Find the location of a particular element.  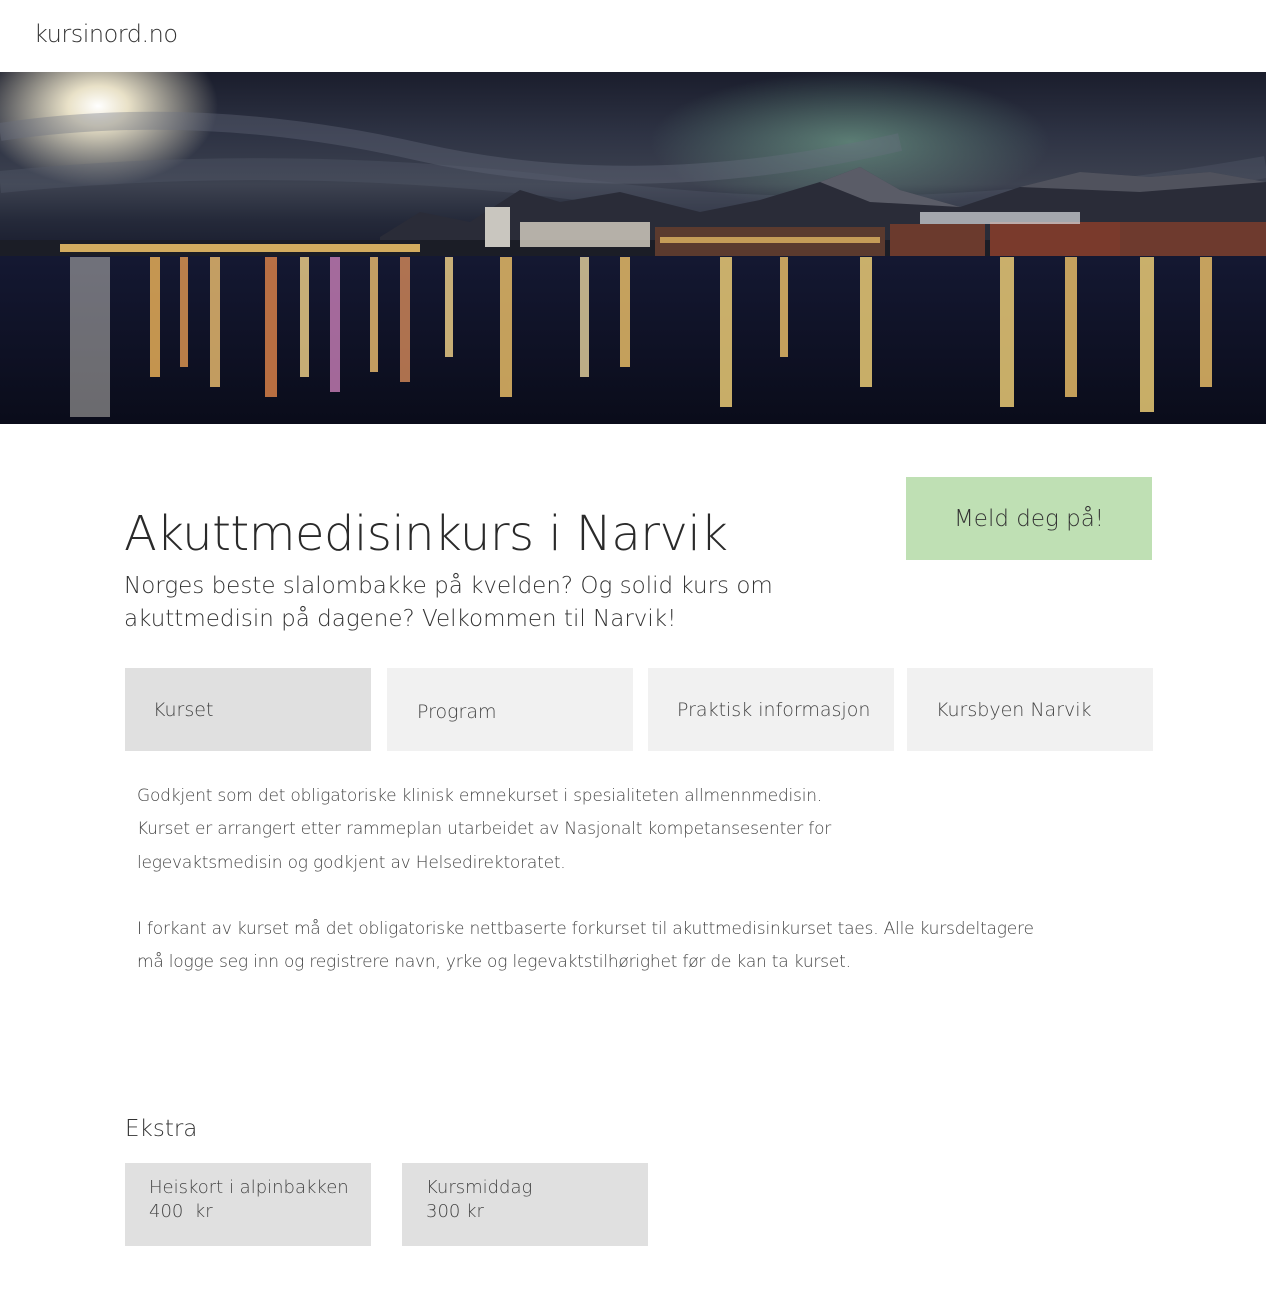

tab-program: Program is located at coordinates (510, 709).